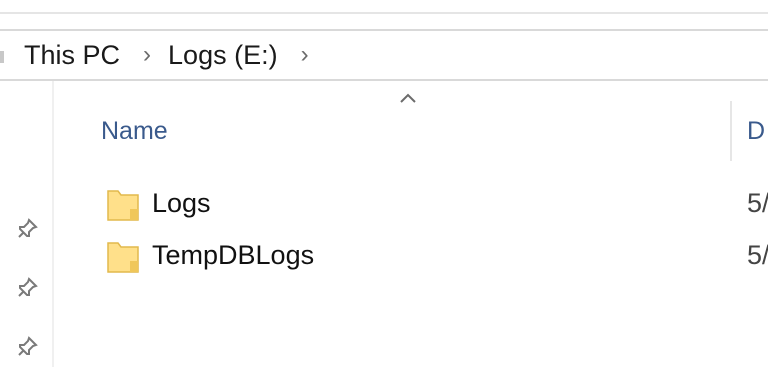 This screenshot has width=768, height=367. Describe the element at coordinates (384, 55) in the screenshot. I see `address-bar: This PC › Logs (E:) ›` at that location.